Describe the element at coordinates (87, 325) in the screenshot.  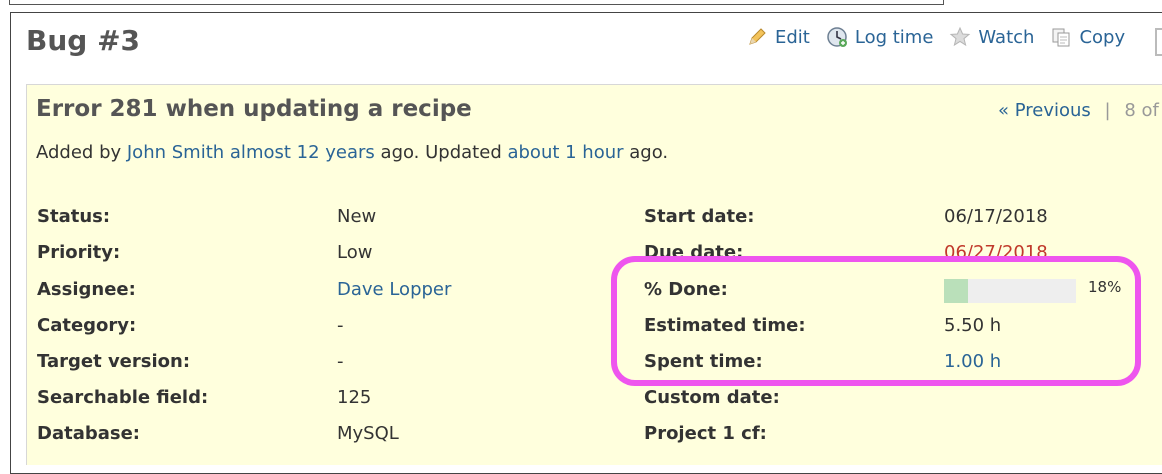
I see `category-label: Category:` at that location.